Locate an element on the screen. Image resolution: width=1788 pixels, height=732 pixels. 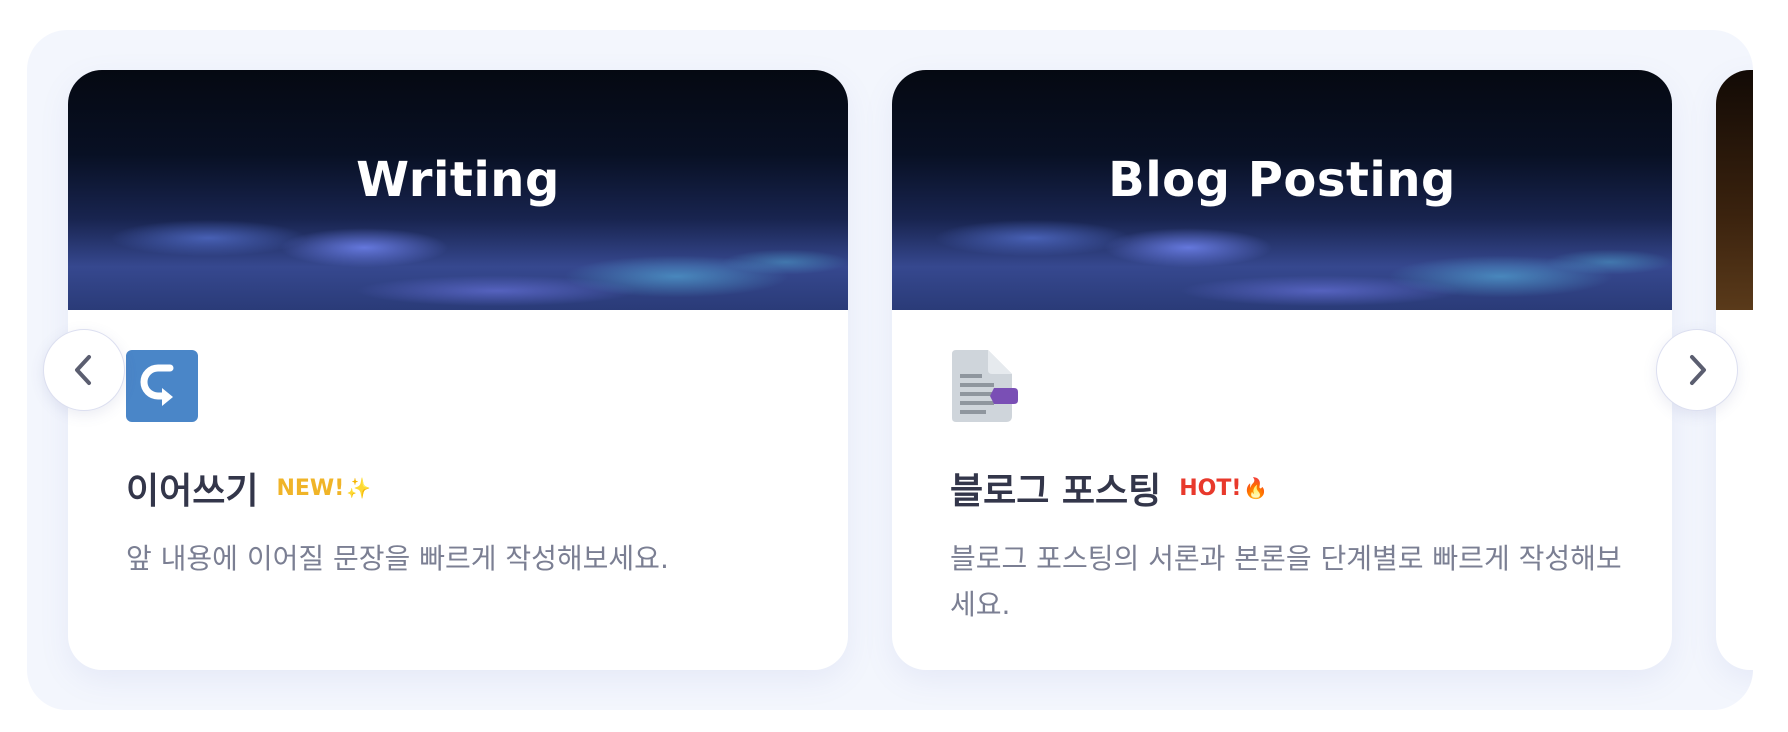
hot-badge: HOT! 🔥 is located at coordinates (1223, 488).